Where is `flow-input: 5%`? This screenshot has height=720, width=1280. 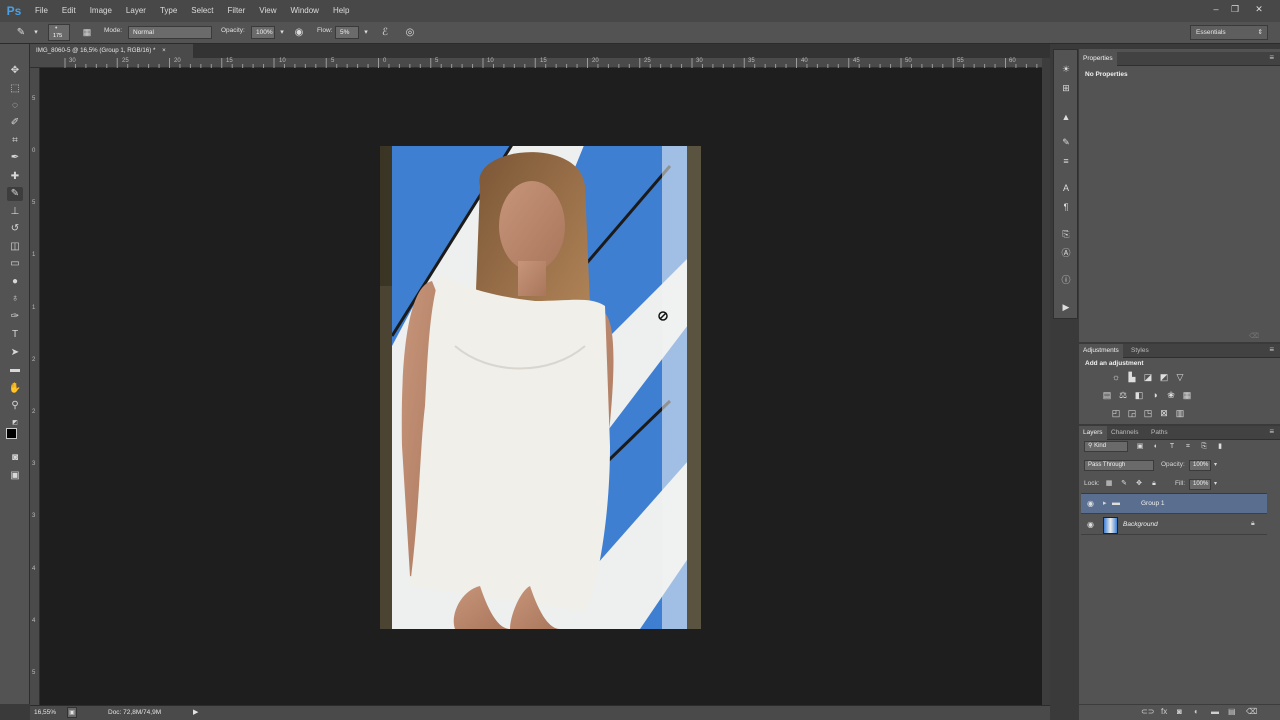 flow-input: 5% is located at coordinates (347, 32).